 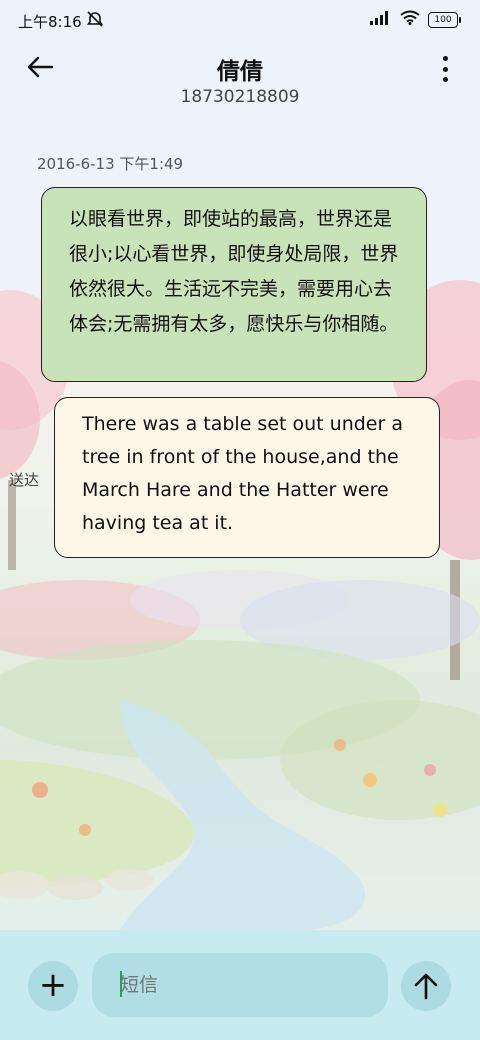 What do you see at coordinates (410, 19) in the screenshot?
I see `wifi-icon` at bounding box center [410, 19].